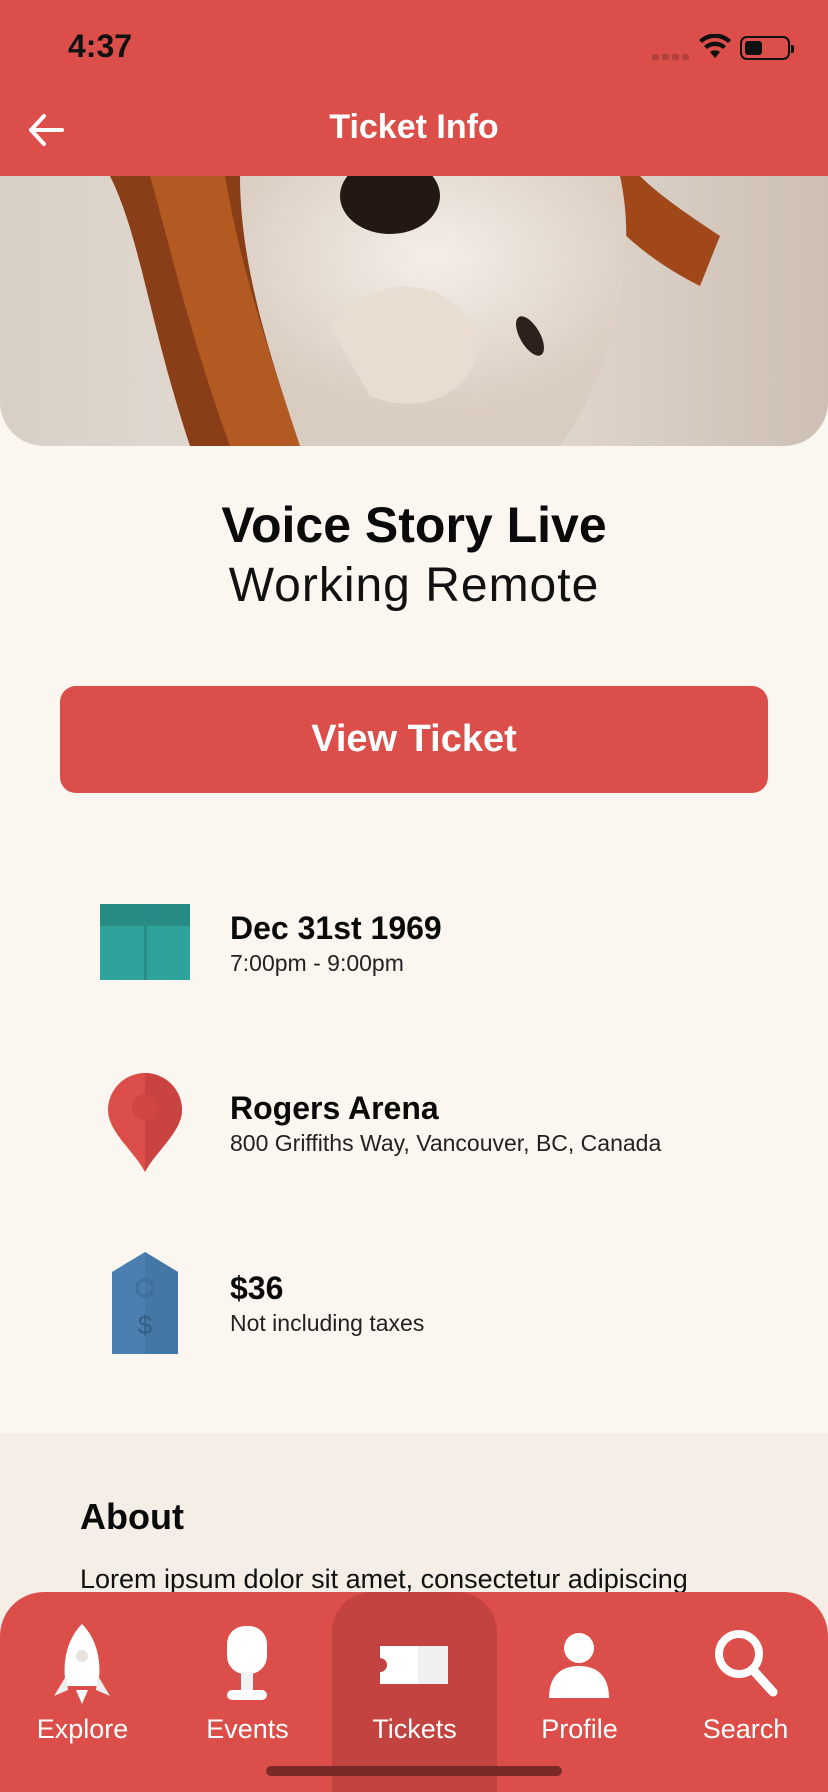 Image resolution: width=828 pixels, height=1792 pixels. Describe the element at coordinates (715, 46) in the screenshot. I see `wifi-icon` at that location.